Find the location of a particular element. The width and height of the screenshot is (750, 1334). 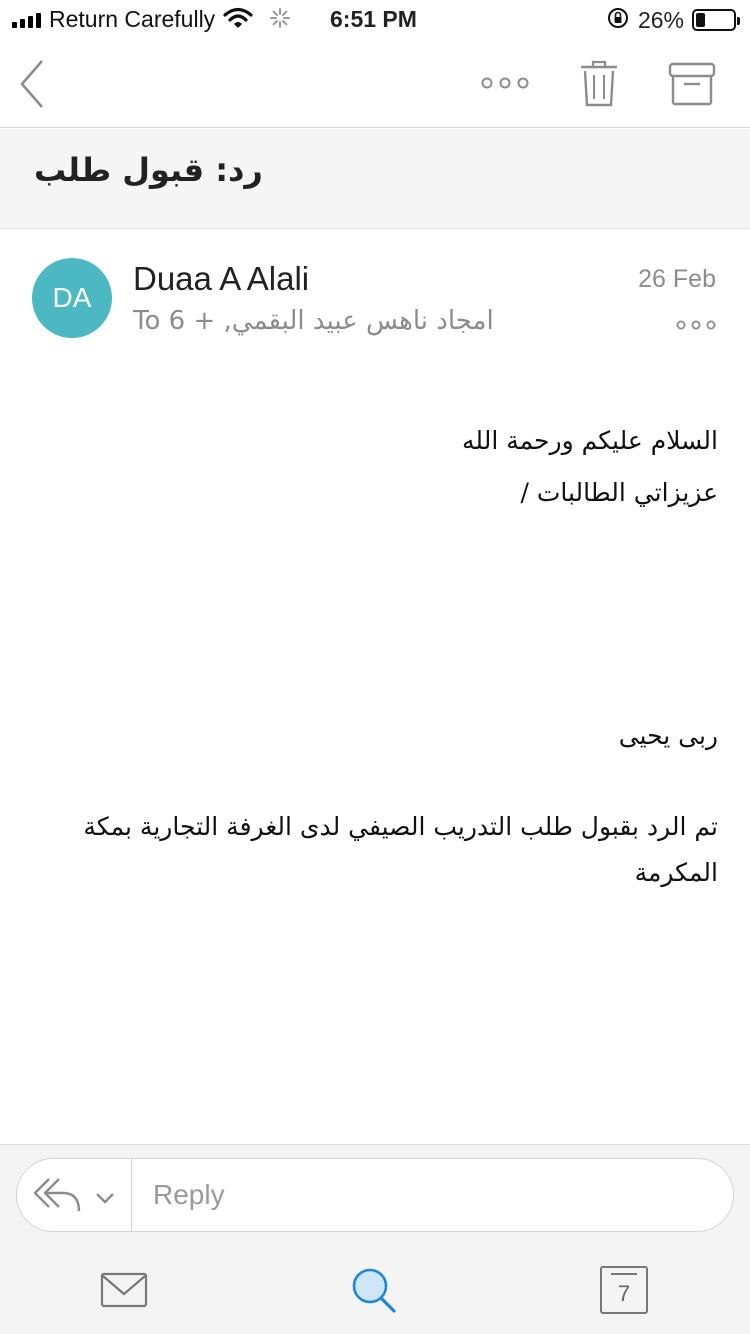

body-name: ربى يحيى is located at coordinates (668, 735).